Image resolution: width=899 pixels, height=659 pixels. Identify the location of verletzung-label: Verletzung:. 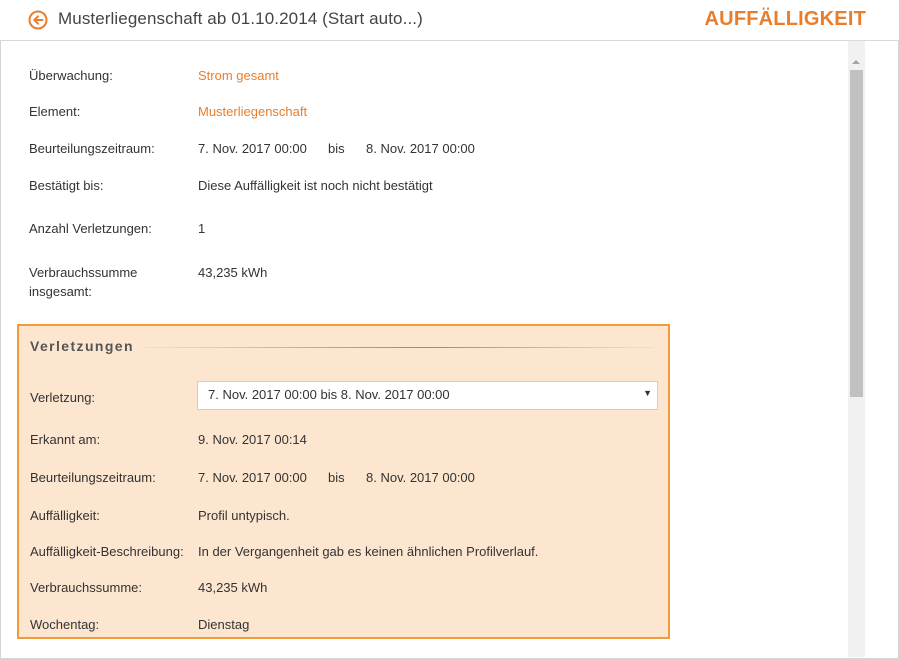
(63, 397).